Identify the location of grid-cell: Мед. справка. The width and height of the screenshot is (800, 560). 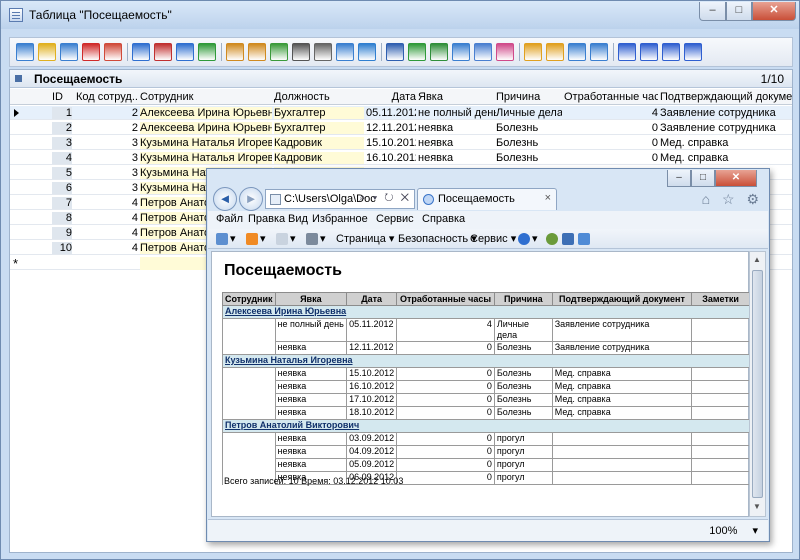
(726, 143).